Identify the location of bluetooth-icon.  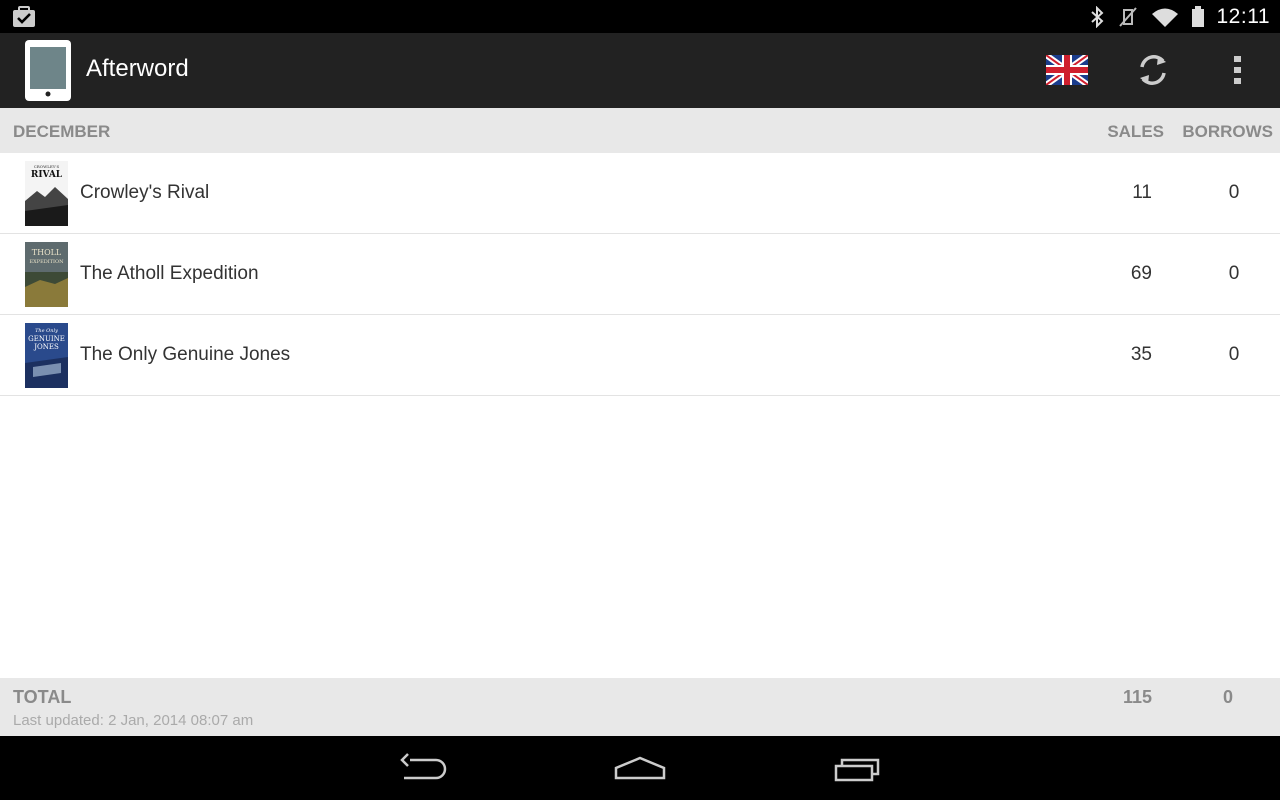
(1096, 16).